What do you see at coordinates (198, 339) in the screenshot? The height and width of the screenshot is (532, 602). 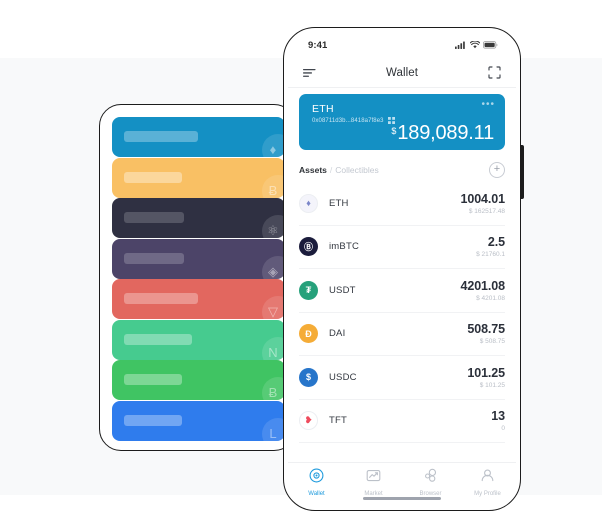 I see `placeholder-card: N` at bounding box center [198, 339].